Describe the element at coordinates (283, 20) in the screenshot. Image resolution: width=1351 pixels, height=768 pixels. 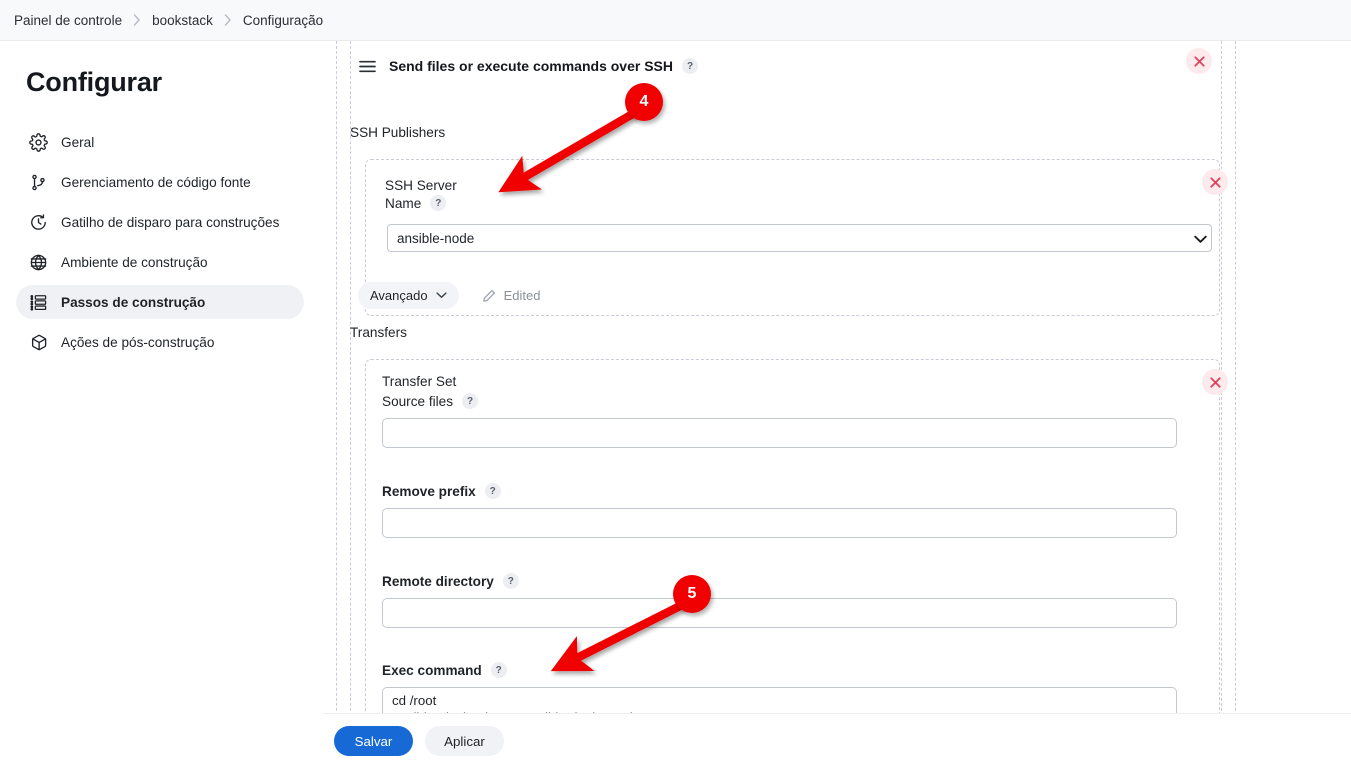
I see `breadcrumb-item-configuration: Configuração` at that location.